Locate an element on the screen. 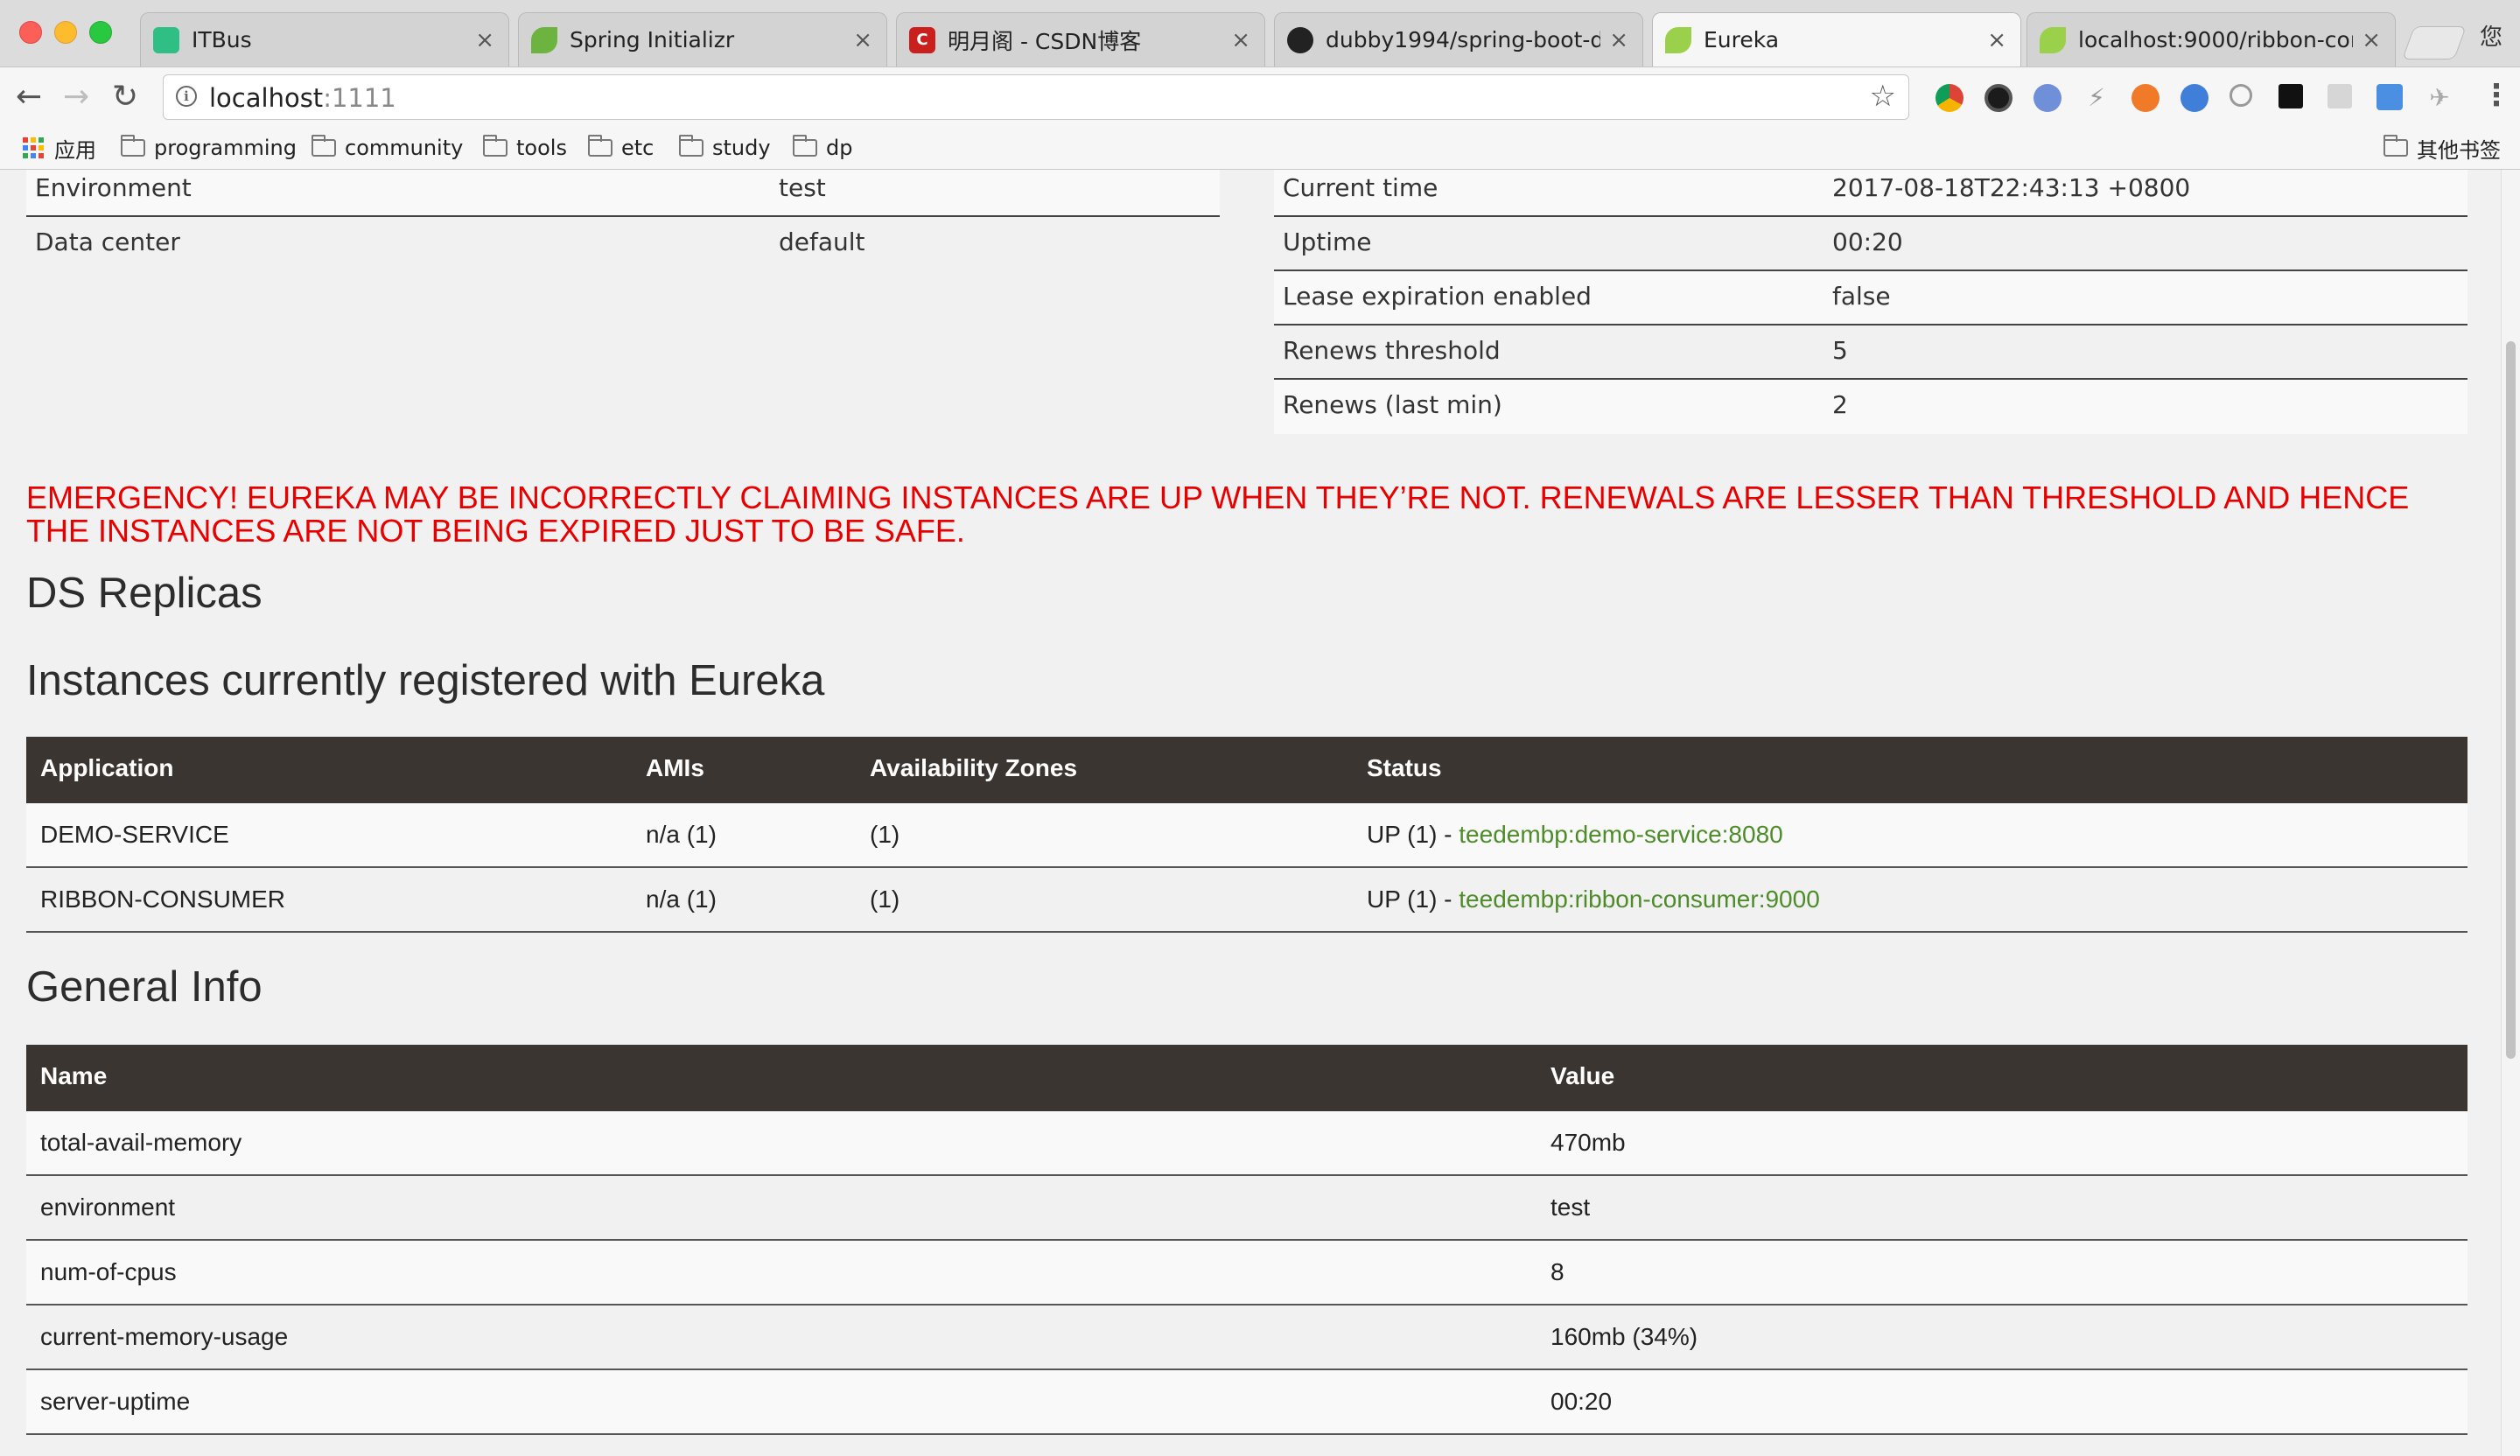 This screenshot has height=1456, width=2520. bookmark-apps: 应用 is located at coordinates (59, 148).